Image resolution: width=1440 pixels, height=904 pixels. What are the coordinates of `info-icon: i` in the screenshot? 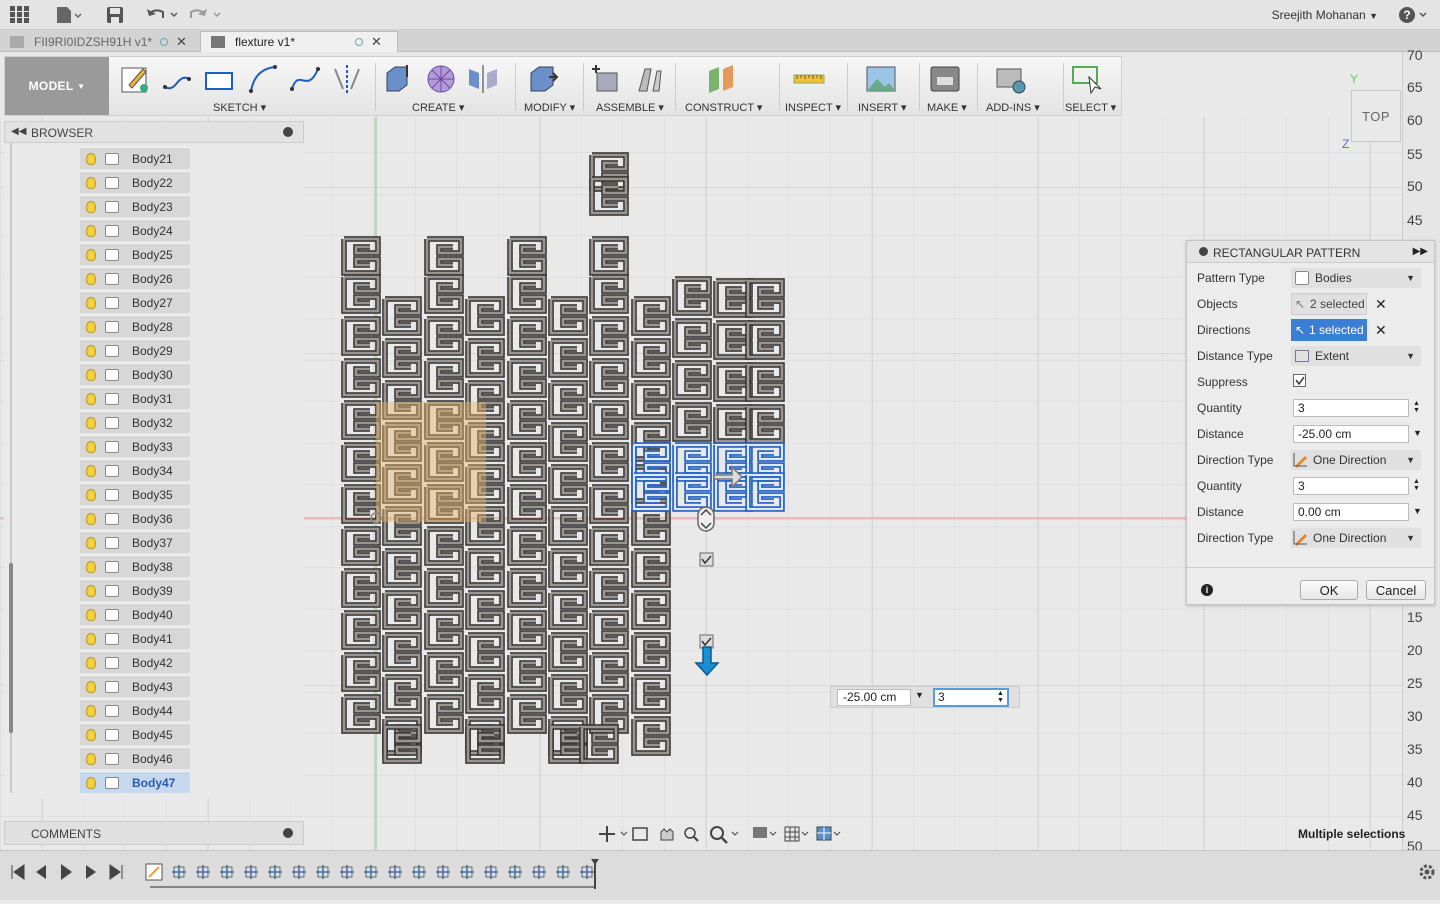 It's located at (1207, 590).